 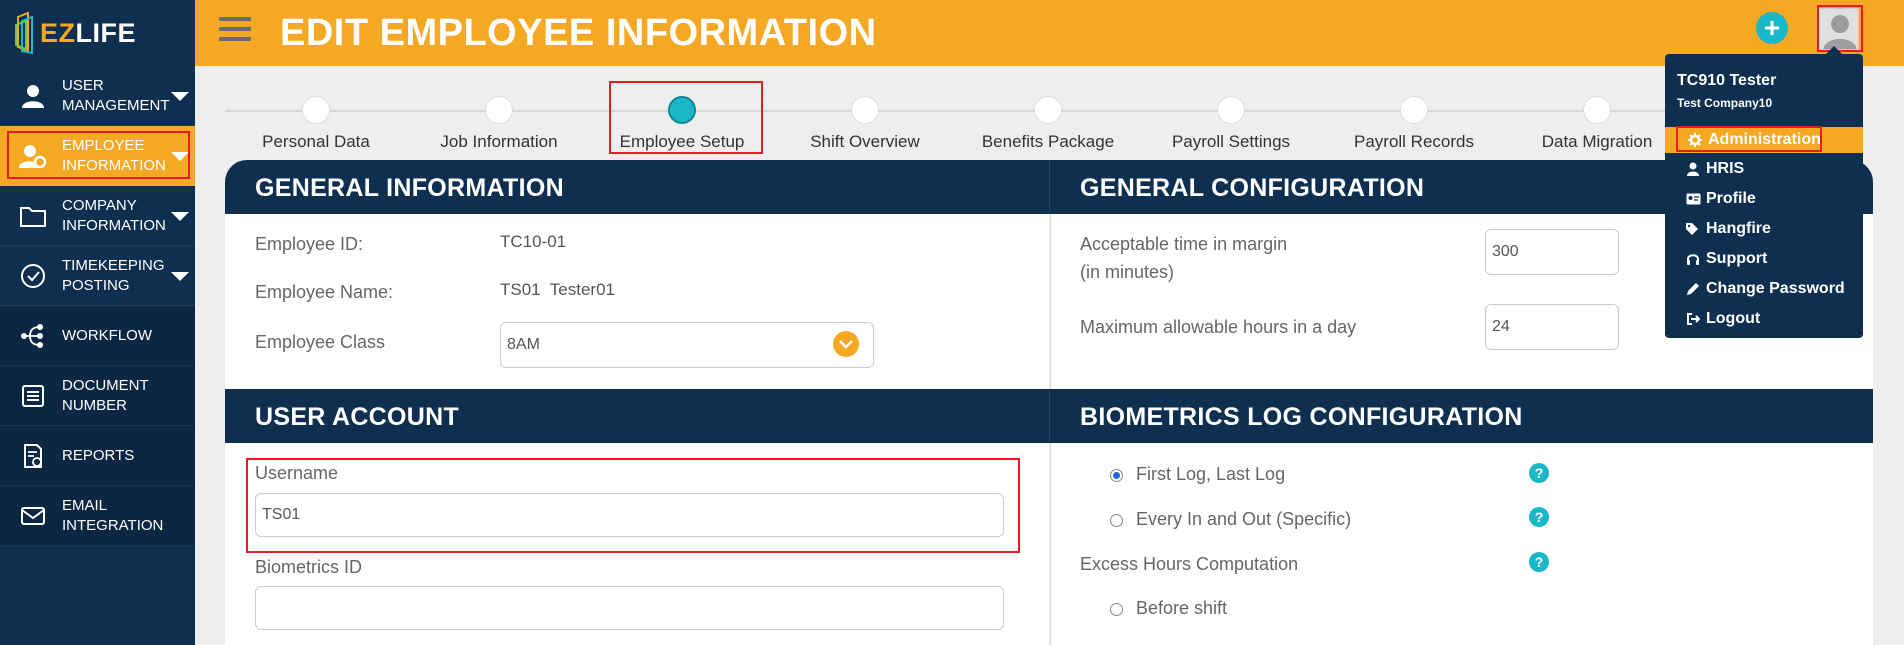 I want to click on biometrics-id-input, so click(x=629, y=608).